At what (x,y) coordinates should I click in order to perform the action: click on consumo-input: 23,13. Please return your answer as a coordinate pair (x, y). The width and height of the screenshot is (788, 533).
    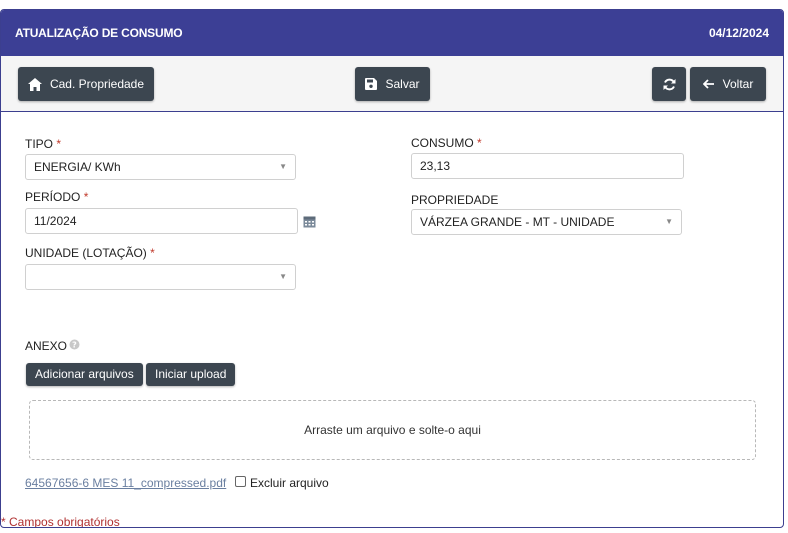
    Looking at the image, I should click on (547, 166).